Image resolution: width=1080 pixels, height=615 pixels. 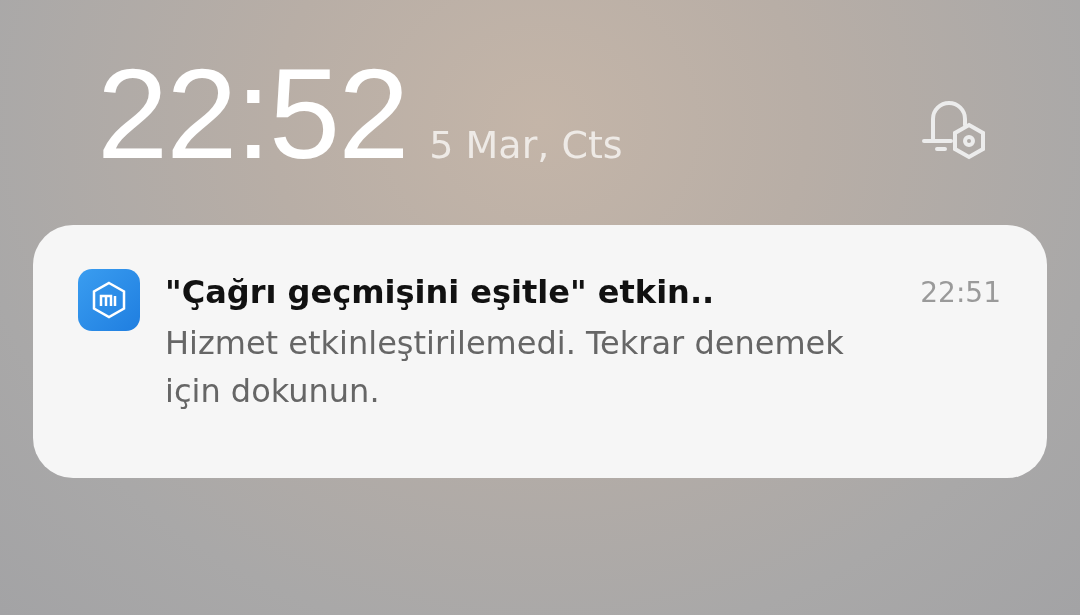 What do you see at coordinates (526, 145) in the screenshot?
I see `date-text: 5 Mar, Cts` at bounding box center [526, 145].